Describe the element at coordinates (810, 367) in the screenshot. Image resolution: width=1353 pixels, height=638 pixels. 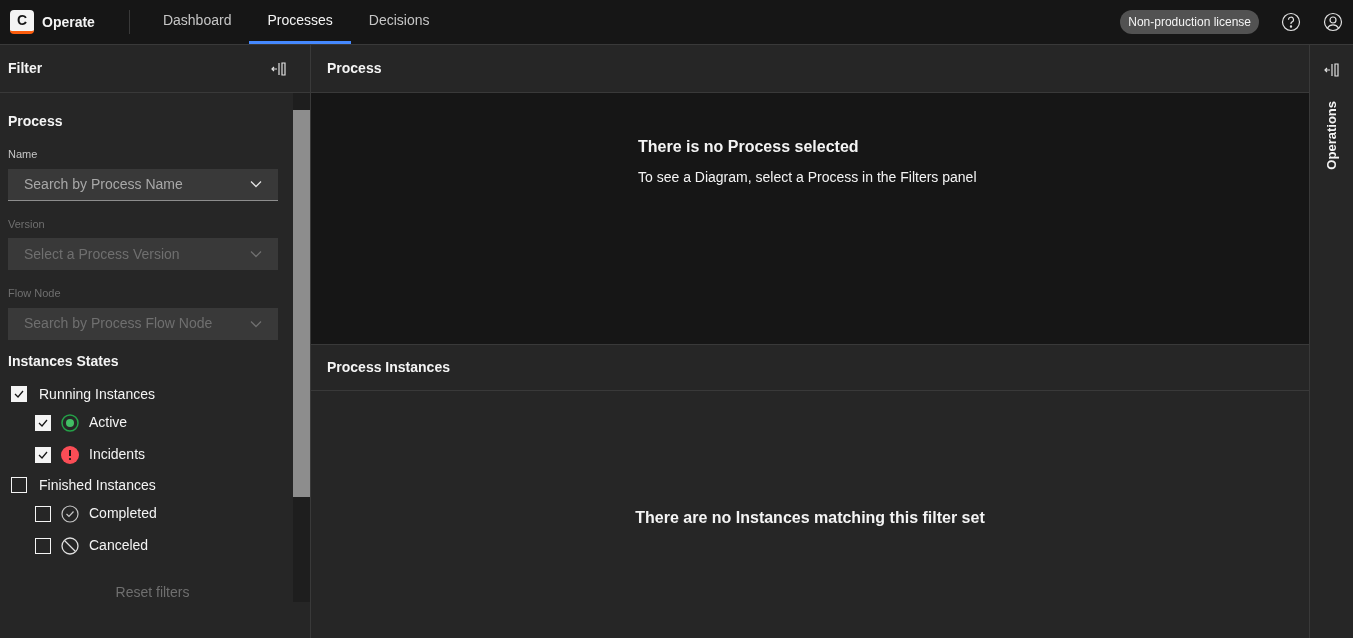
I see `section-header: Process Instances` at that location.